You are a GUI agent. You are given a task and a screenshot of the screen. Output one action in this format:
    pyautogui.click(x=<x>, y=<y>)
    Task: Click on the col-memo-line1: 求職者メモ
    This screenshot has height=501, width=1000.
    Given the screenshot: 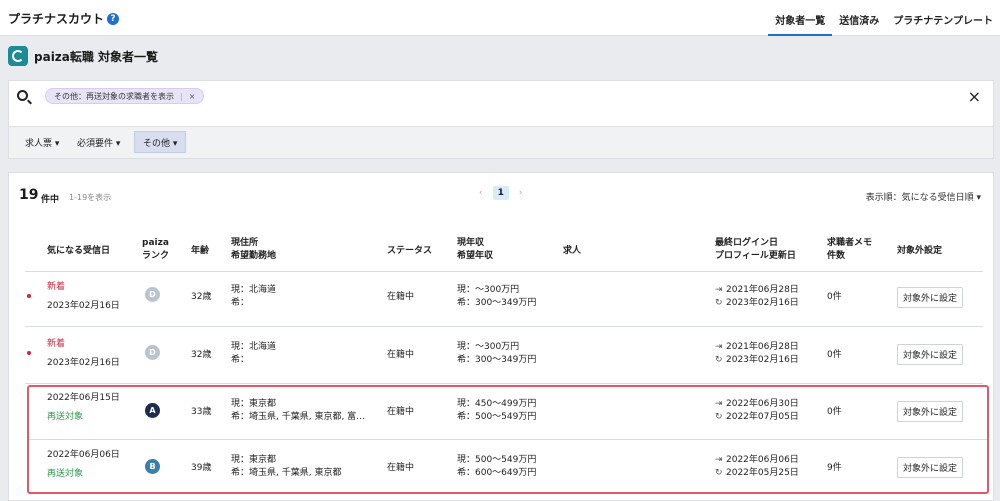 What is the action you would take?
    pyautogui.click(x=850, y=243)
    